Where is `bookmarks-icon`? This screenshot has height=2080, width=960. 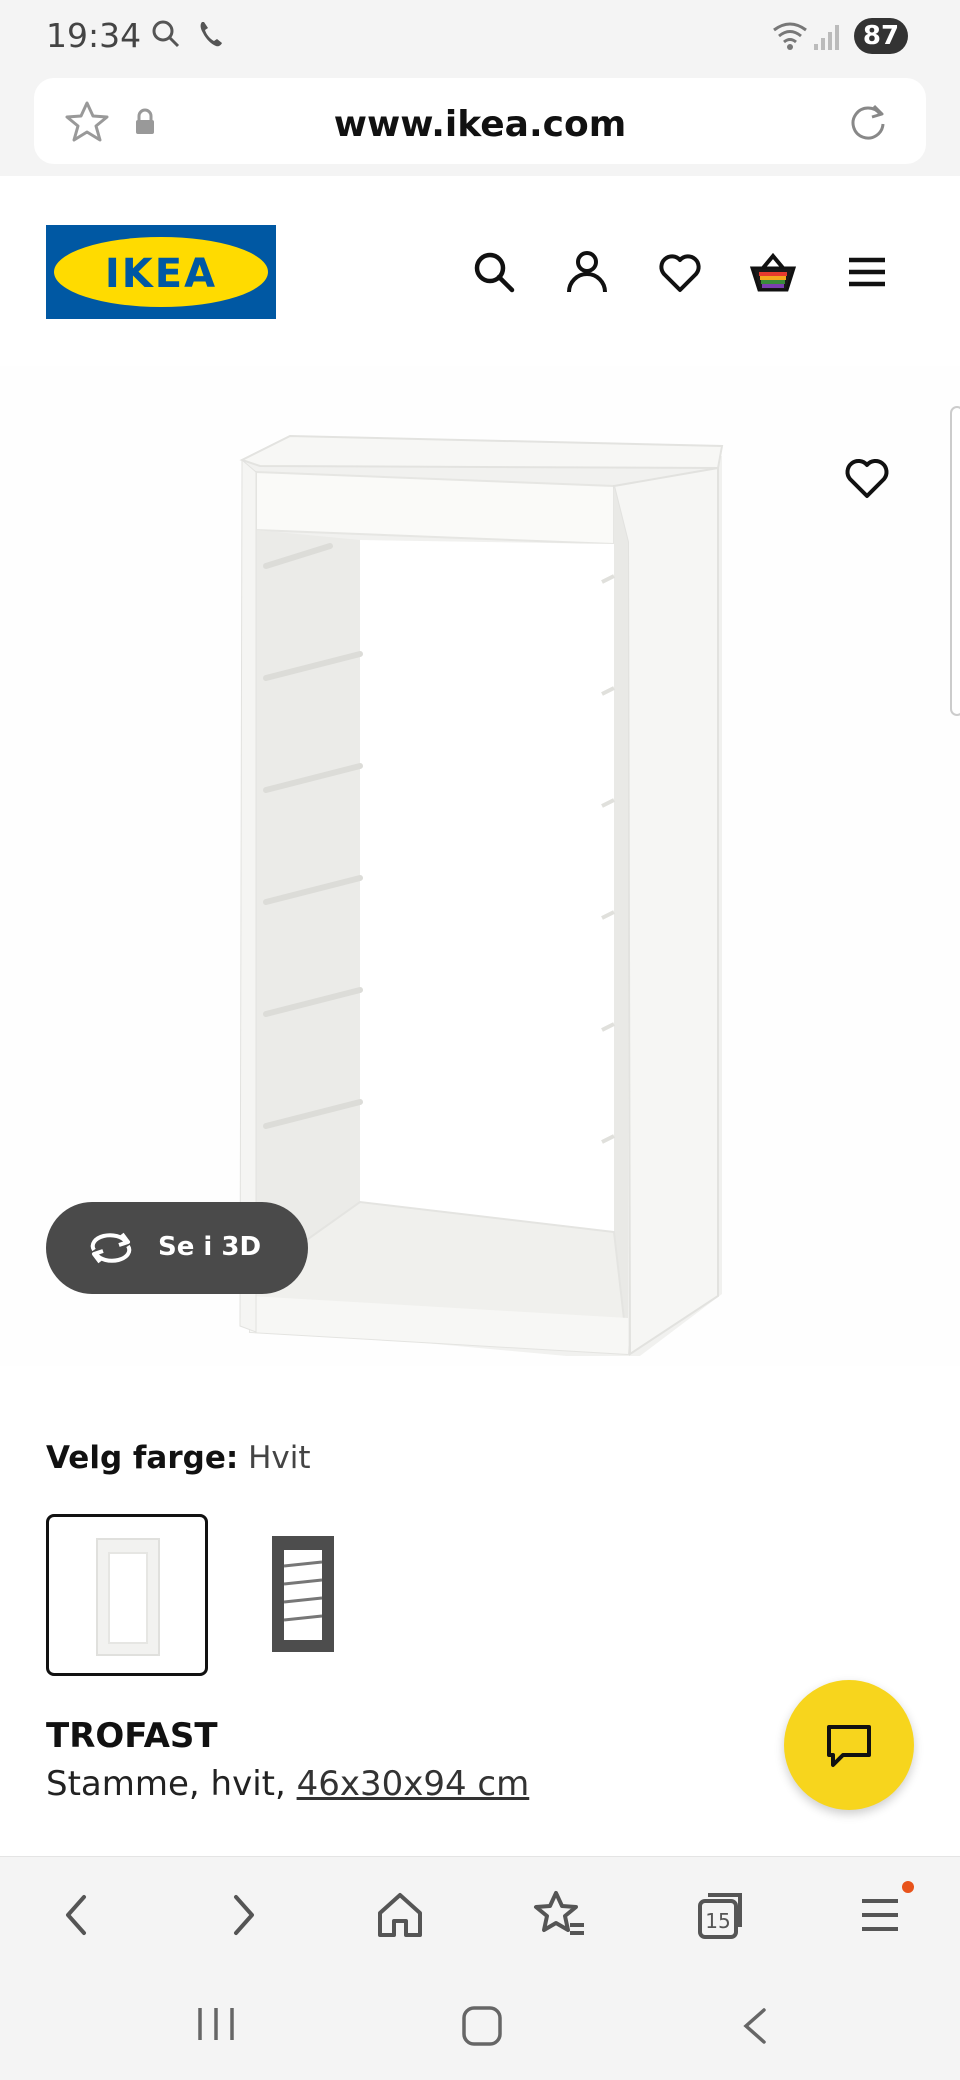
bookmarks-icon is located at coordinates (560, 1915).